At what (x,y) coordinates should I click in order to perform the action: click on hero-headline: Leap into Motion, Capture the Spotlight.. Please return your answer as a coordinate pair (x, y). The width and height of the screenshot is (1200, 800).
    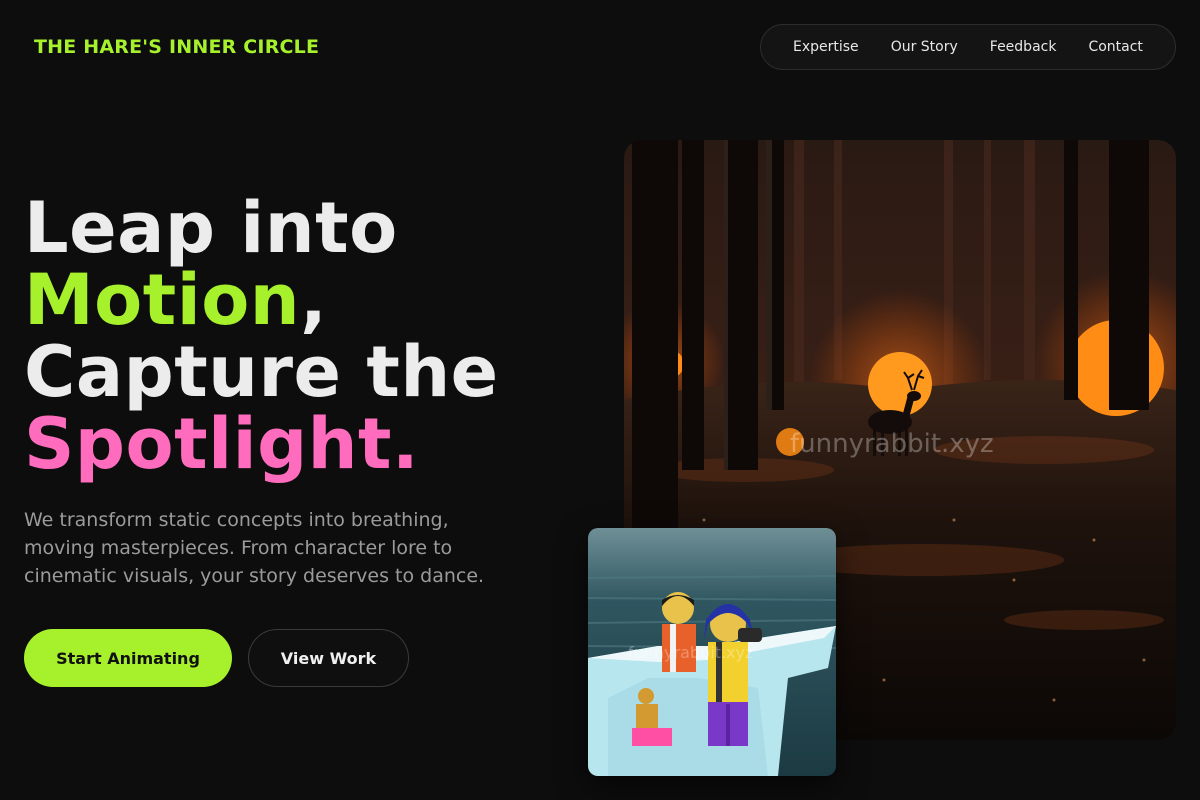
    Looking at the image, I should click on (261, 336).